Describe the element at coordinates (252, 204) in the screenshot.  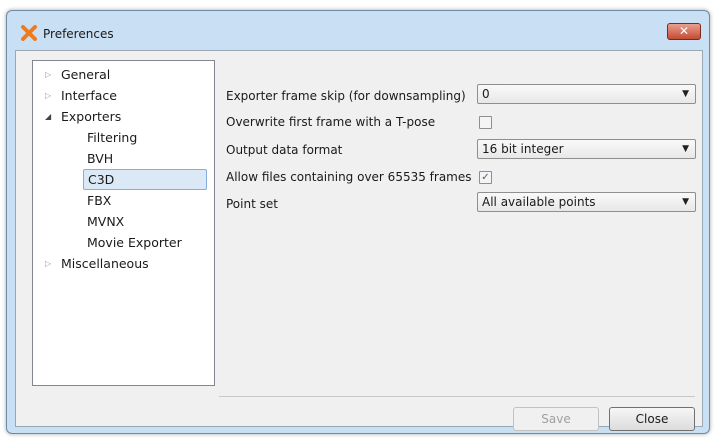
I see `point-set-label: Point set` at that location.